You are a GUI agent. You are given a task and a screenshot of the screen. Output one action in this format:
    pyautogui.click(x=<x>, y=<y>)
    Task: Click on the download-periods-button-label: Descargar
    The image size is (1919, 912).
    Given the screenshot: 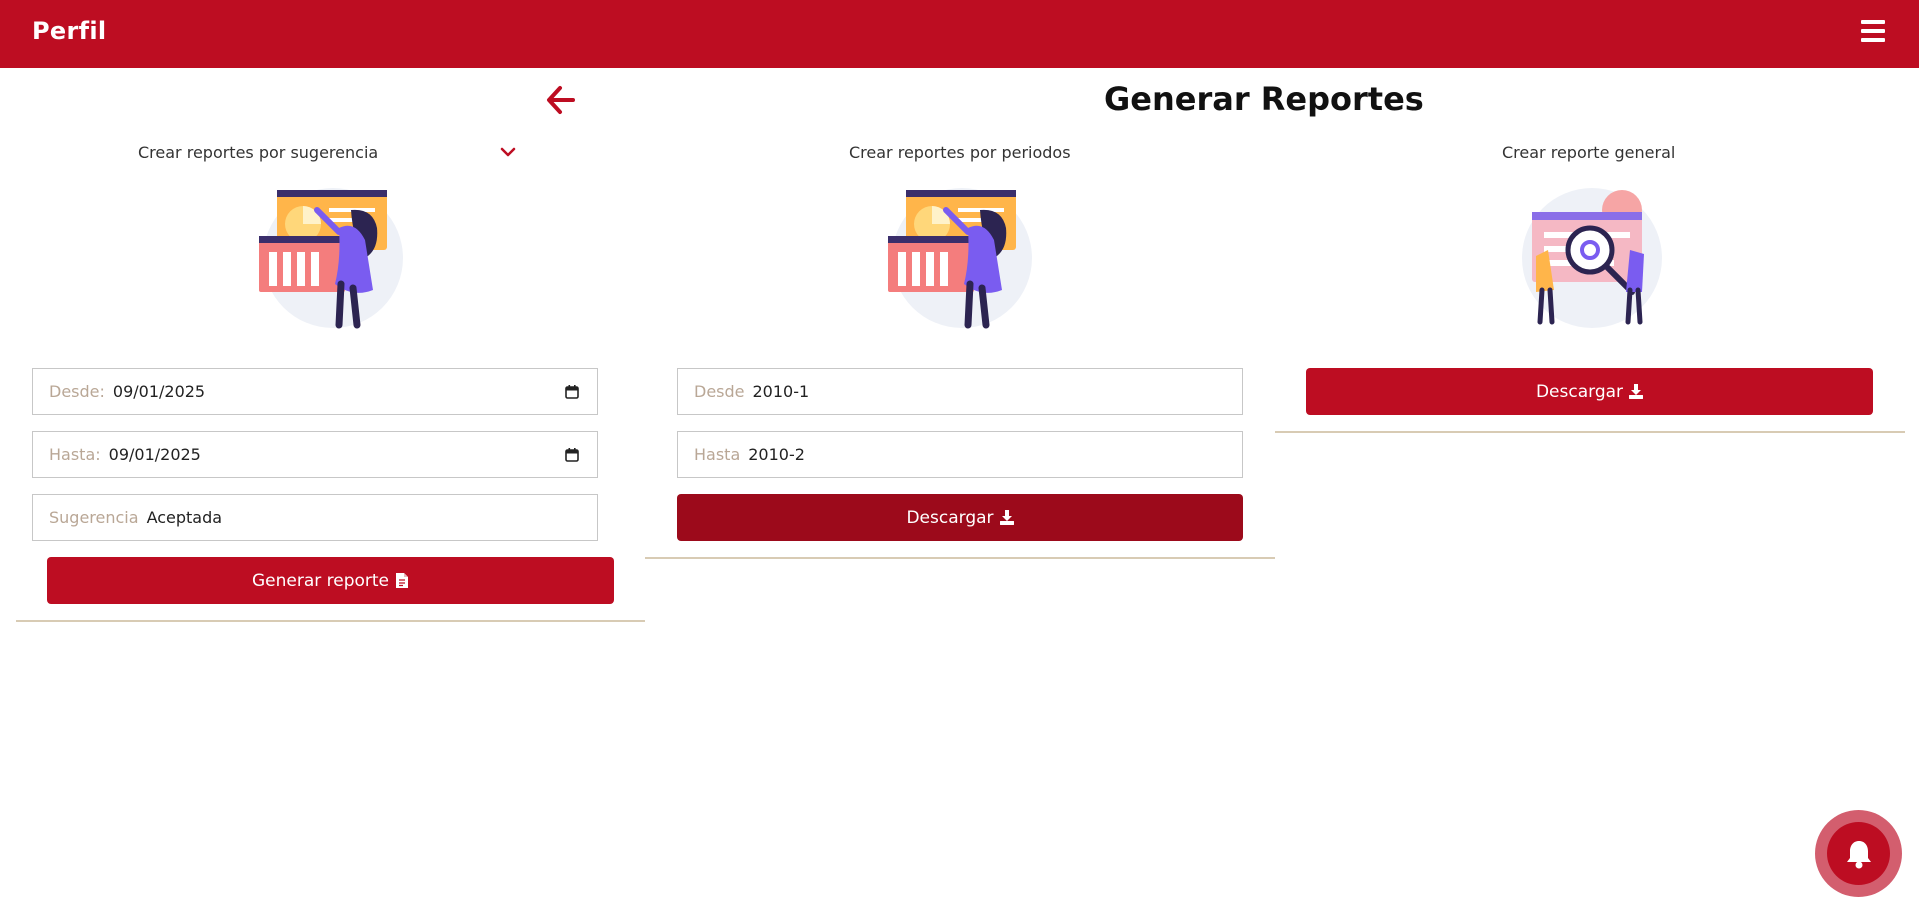 What is the action you would take?
    pyautogui.click(x=950, y=517)
    